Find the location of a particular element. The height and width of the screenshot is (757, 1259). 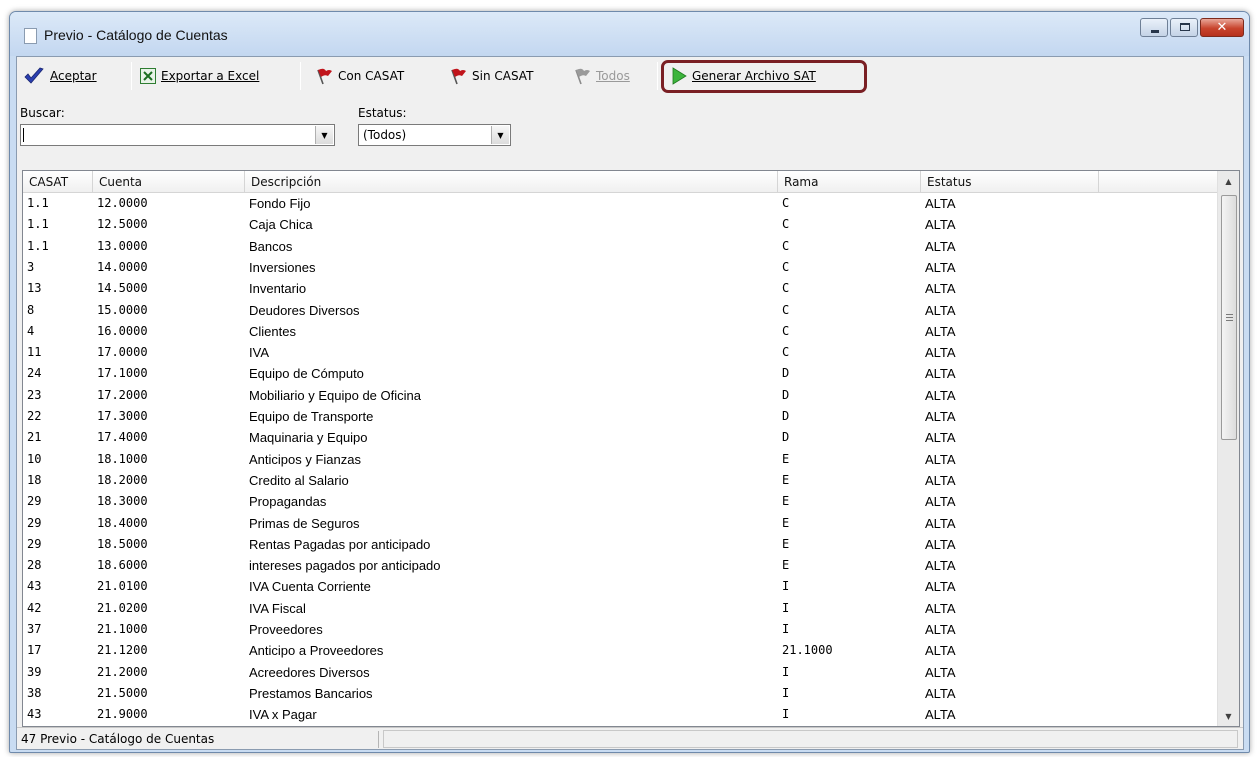

table-row: 29 18.4000 Primas de Seguros E ALTA is located at coordinates (620, 523).